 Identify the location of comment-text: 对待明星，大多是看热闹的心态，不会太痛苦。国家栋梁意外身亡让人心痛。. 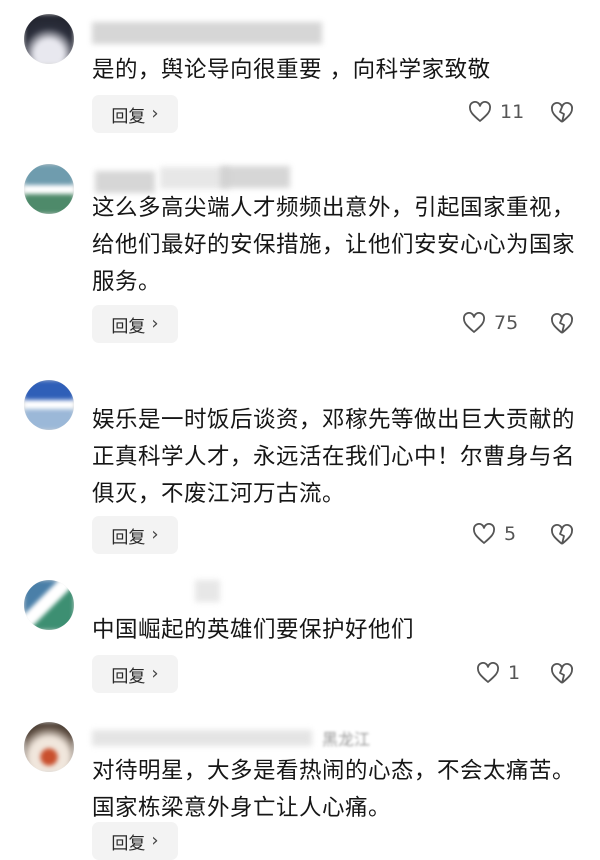
(334, 789).